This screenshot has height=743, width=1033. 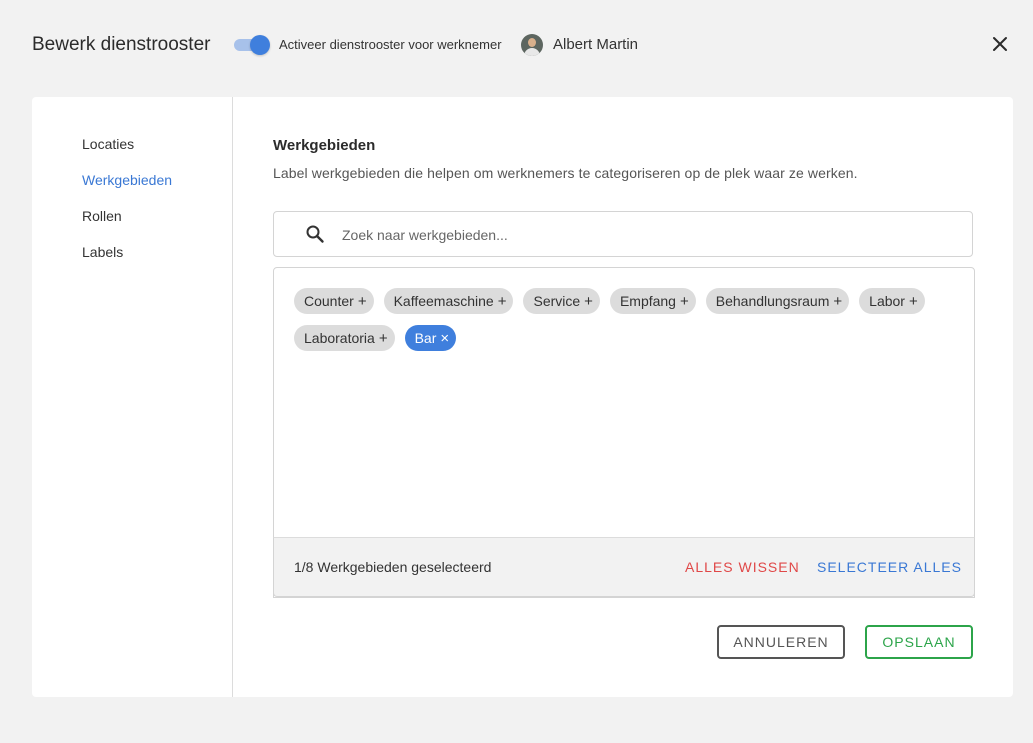 What do you see at coordinates (889, 567) in the screenshot?
I see `select-all-button: SELECTEER ALLES` at bounding box center [889, 567].